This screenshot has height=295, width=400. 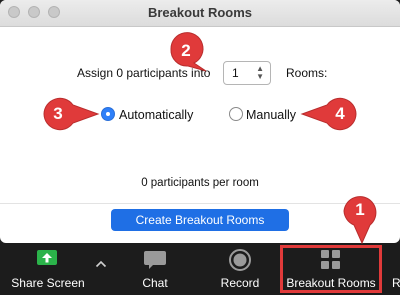 I want to click on callout-badge-1: 1, so click(x=362, y=219).